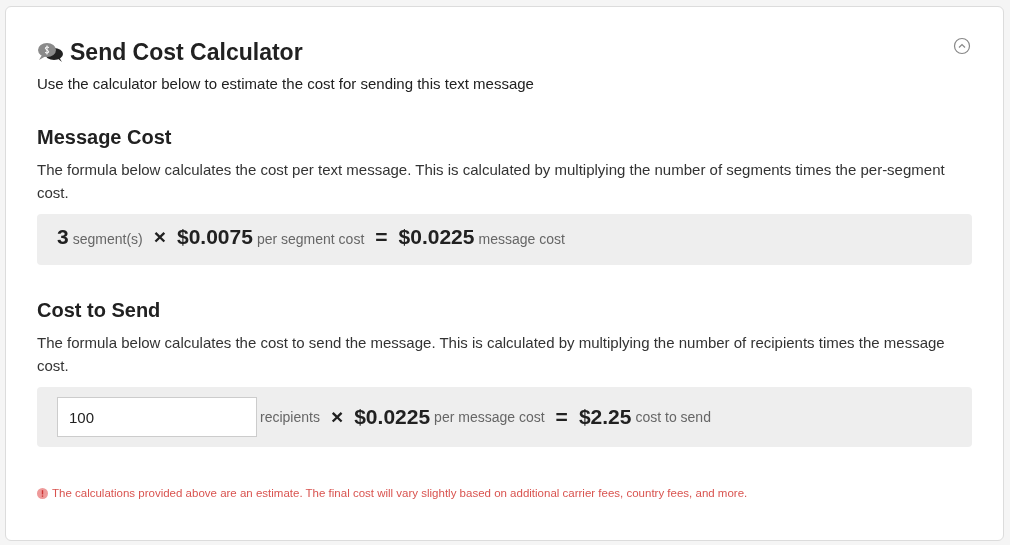 This screenshot has width=1010, height=545. I want to click on collapse-icon, so click(962, 46).